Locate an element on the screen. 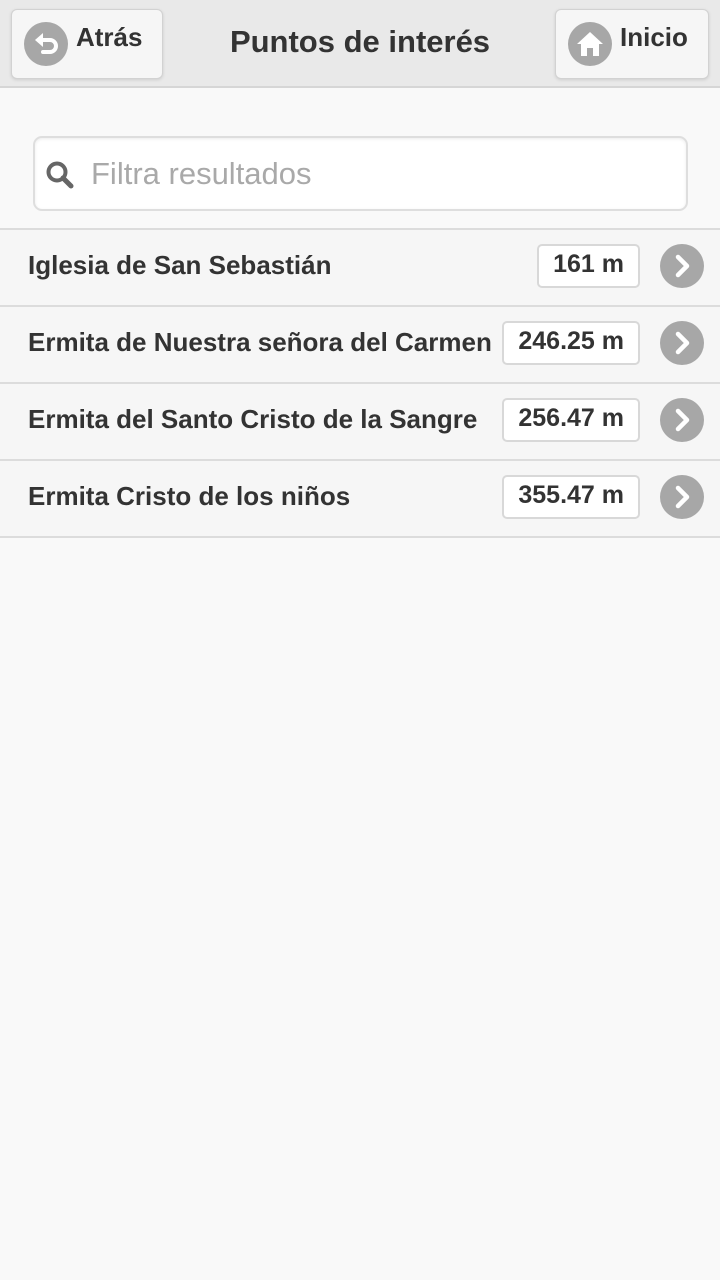  home-button: Inicio is located at coordinates (632, 44).